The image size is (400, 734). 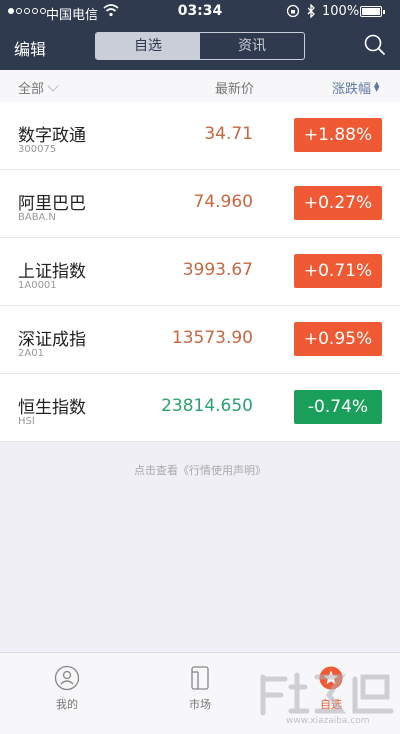 I want to click on star-icon, so click(x=331, y=678).